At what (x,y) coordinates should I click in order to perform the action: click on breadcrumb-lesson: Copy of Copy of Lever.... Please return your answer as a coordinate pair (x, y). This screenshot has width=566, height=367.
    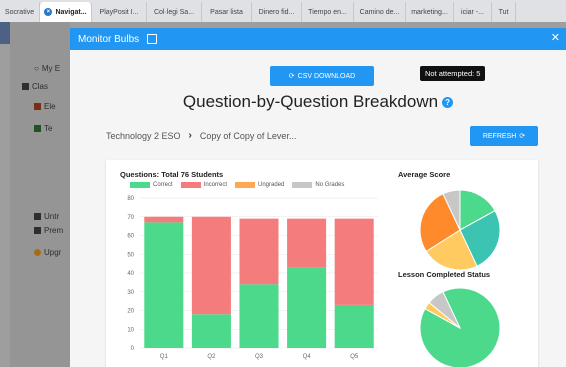
    Looking at the image, I should click on (248, 136).